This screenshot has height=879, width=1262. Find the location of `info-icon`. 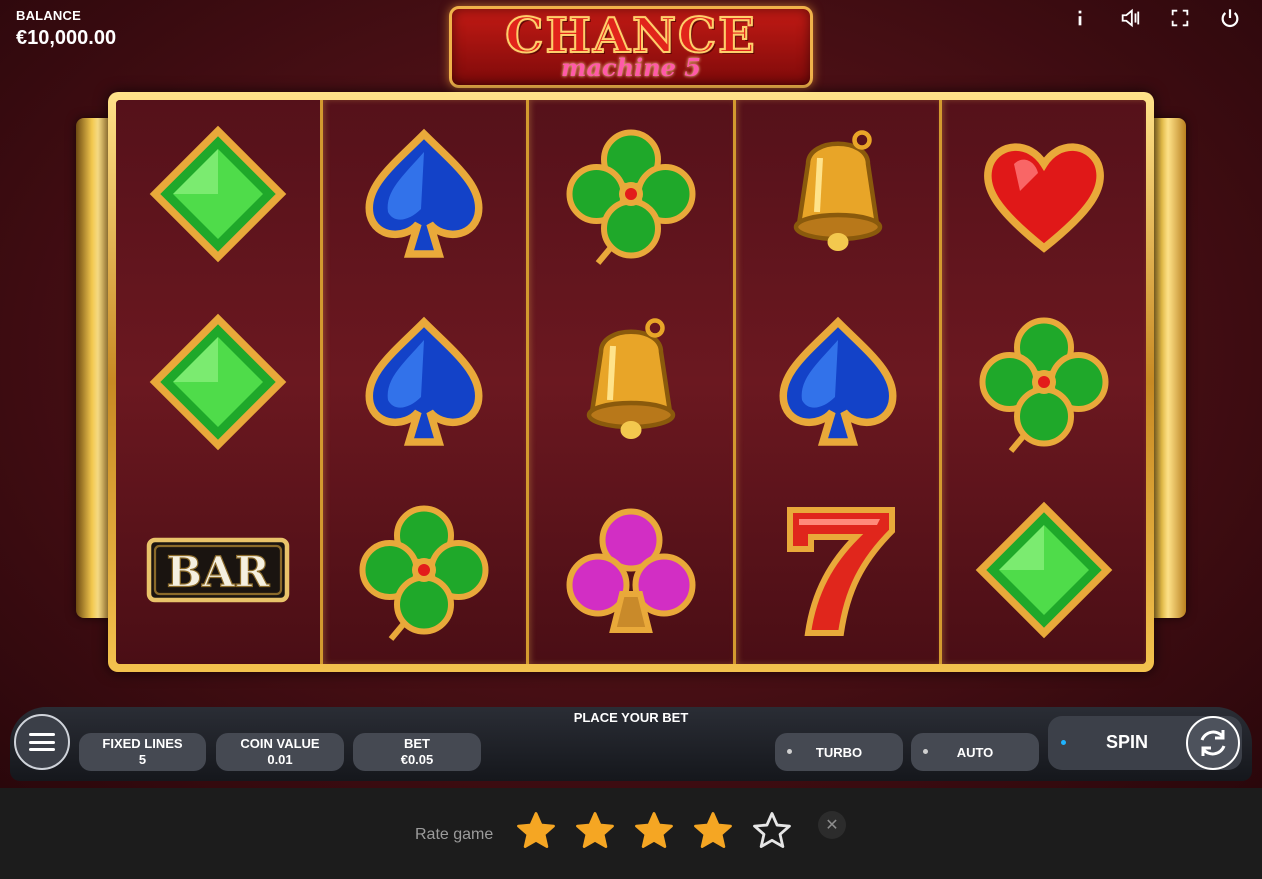

info-icon is located at coordinates (1080, 18).